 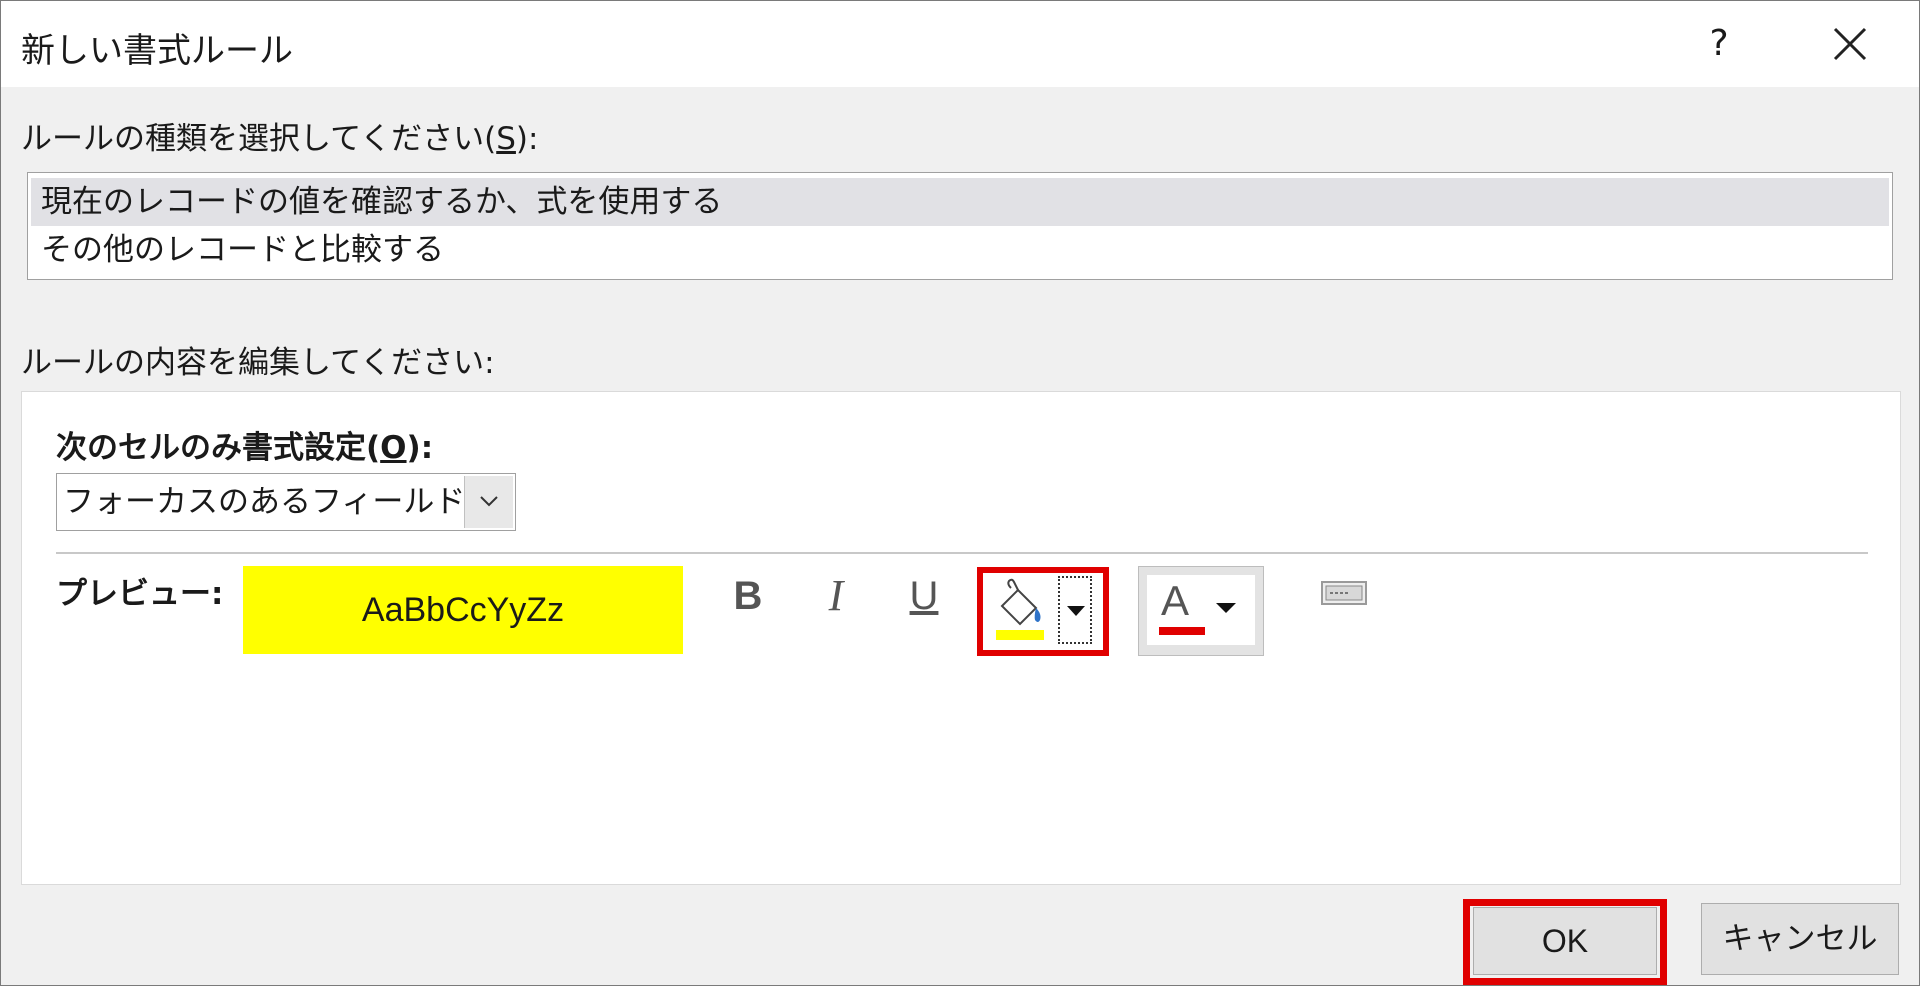 I want to click on font-color-dropdown-button, so click(x=1229, y=610).